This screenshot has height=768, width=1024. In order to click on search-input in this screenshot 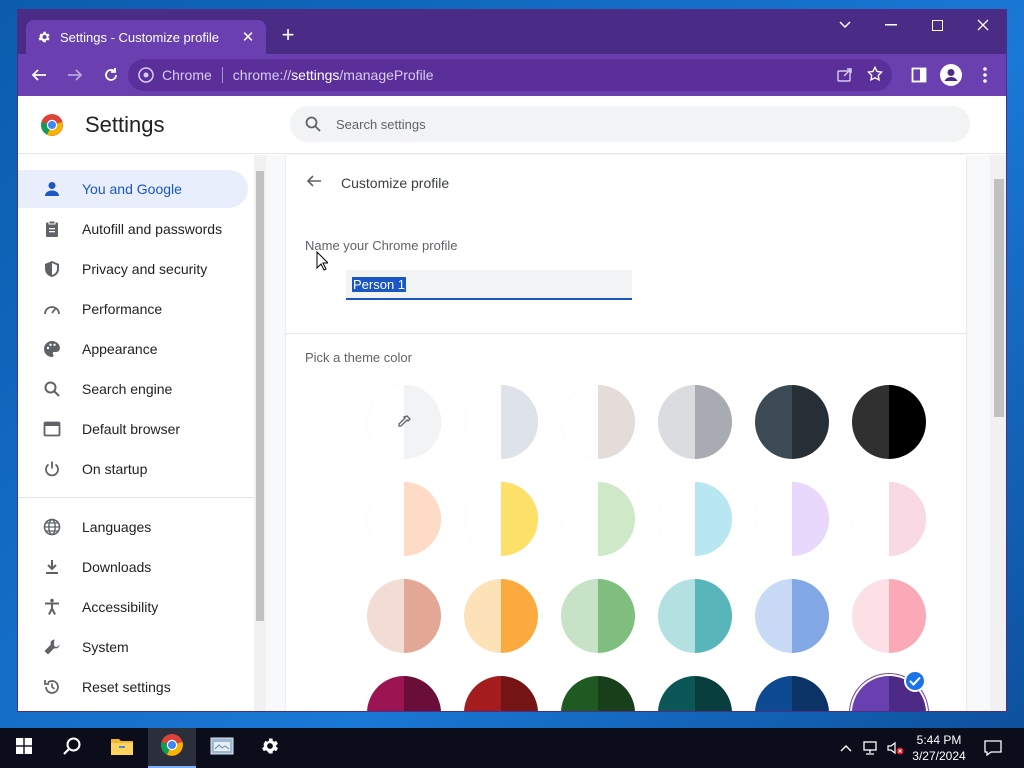, I will do `click(636, 124)`.